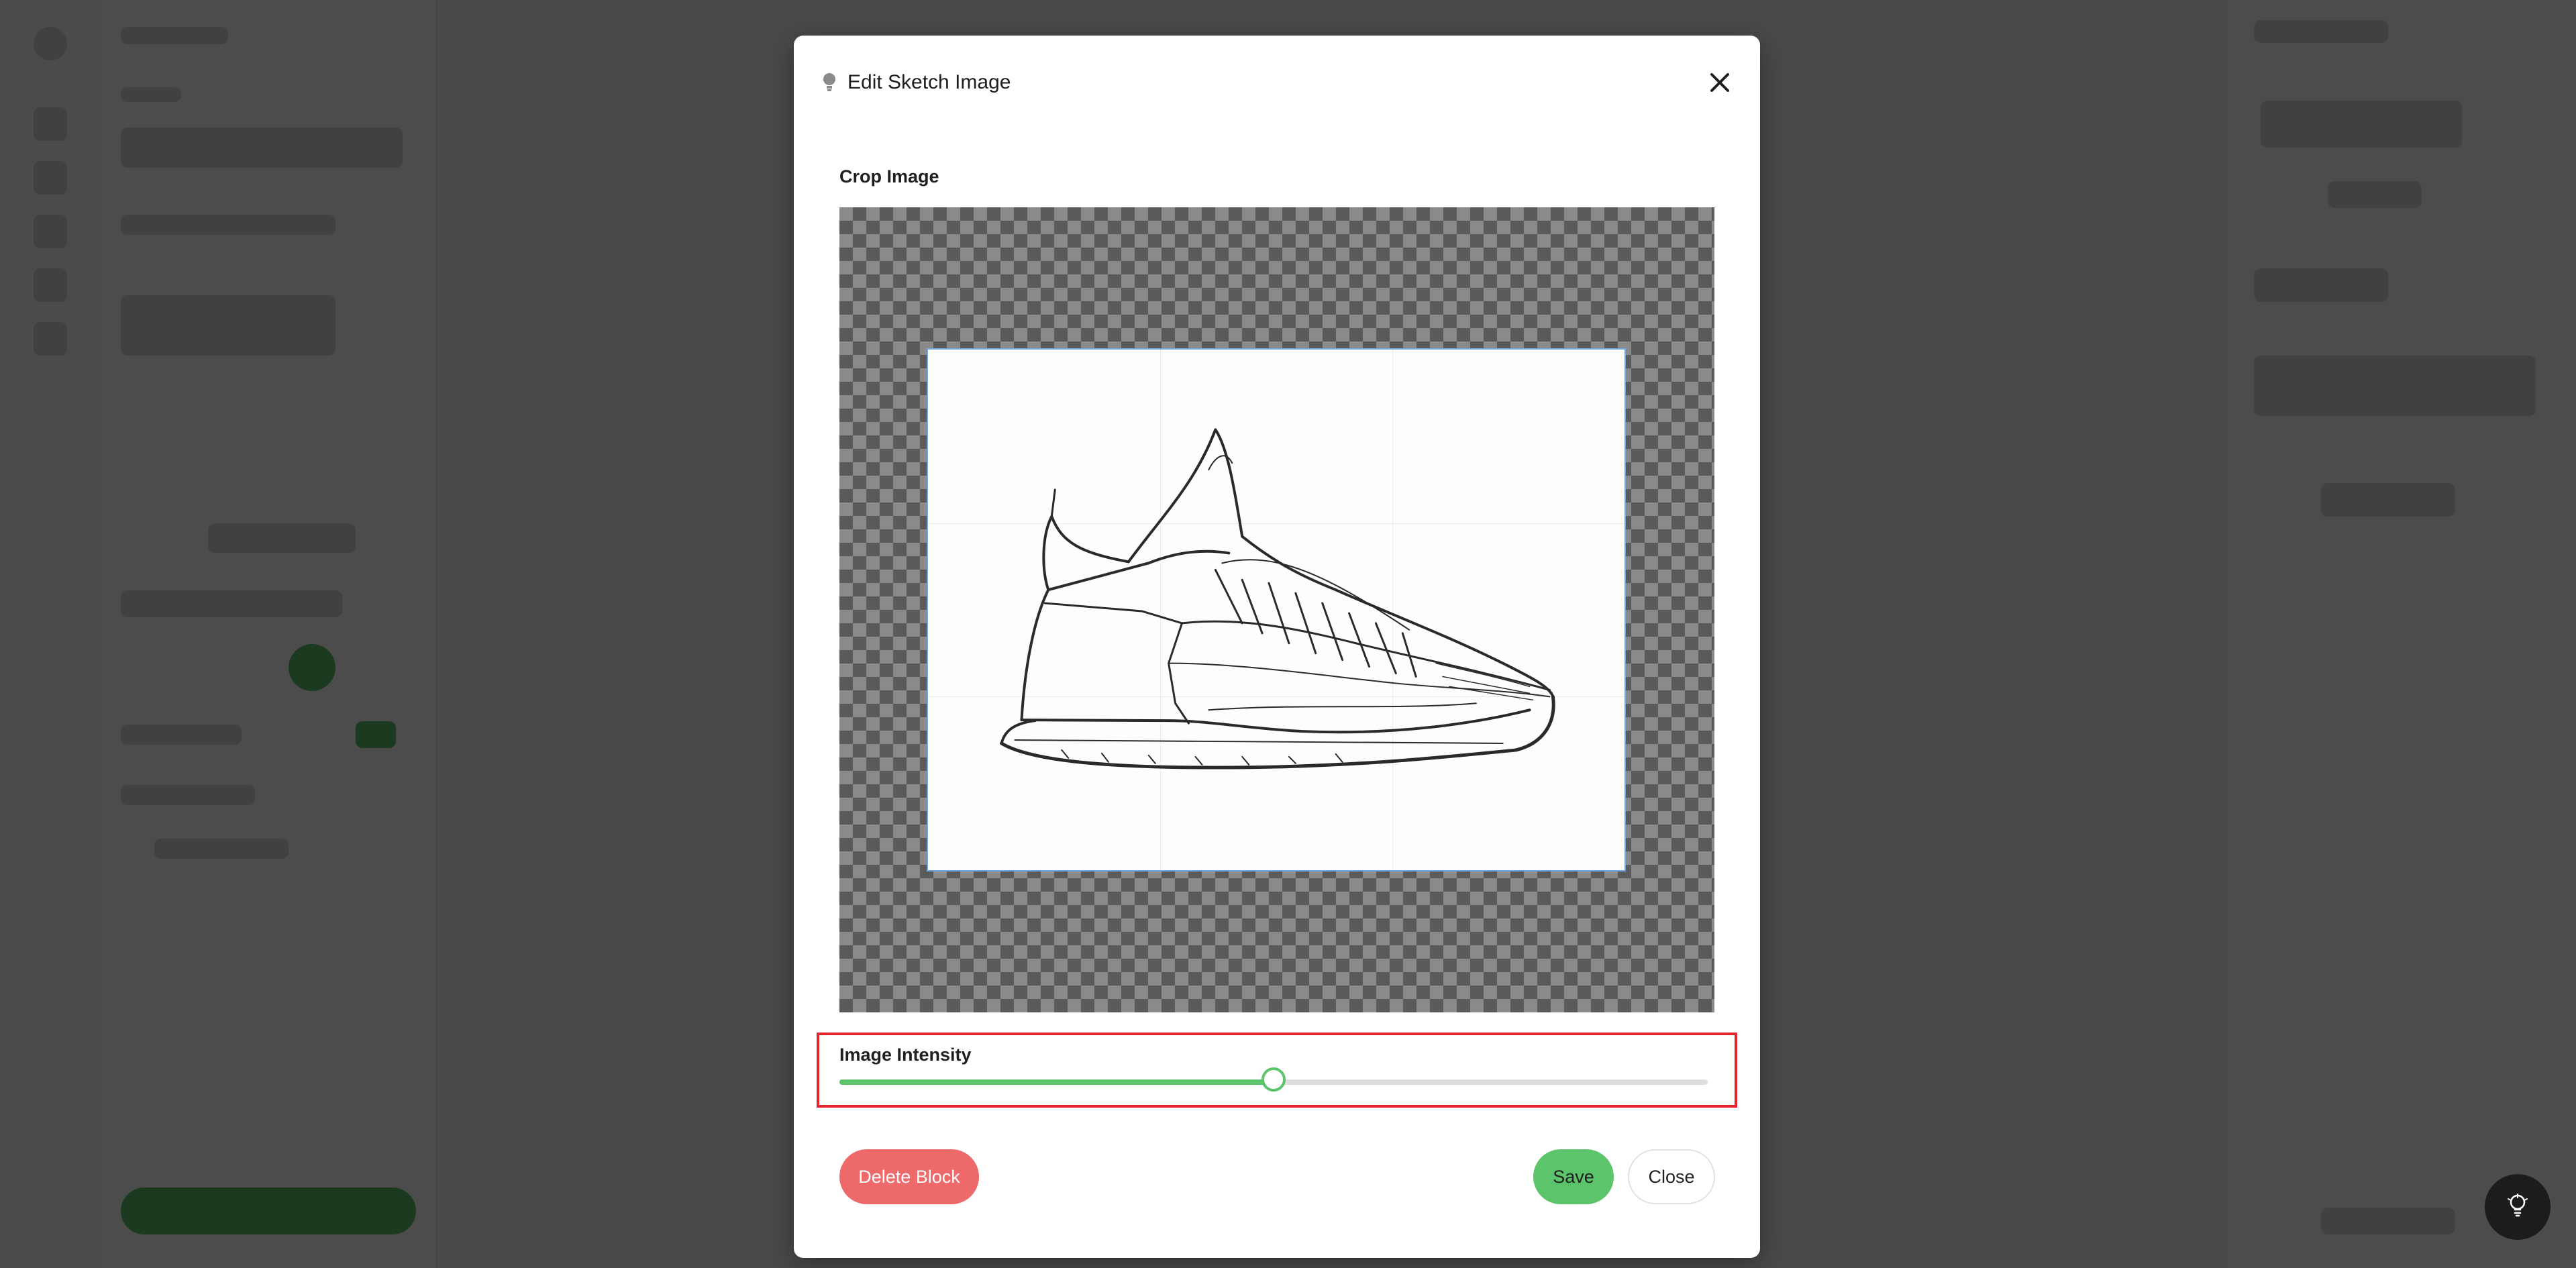 The image size is (2576, 1268). I want to click on image-intensity-label: Image Intensity, so click(905, 1055).